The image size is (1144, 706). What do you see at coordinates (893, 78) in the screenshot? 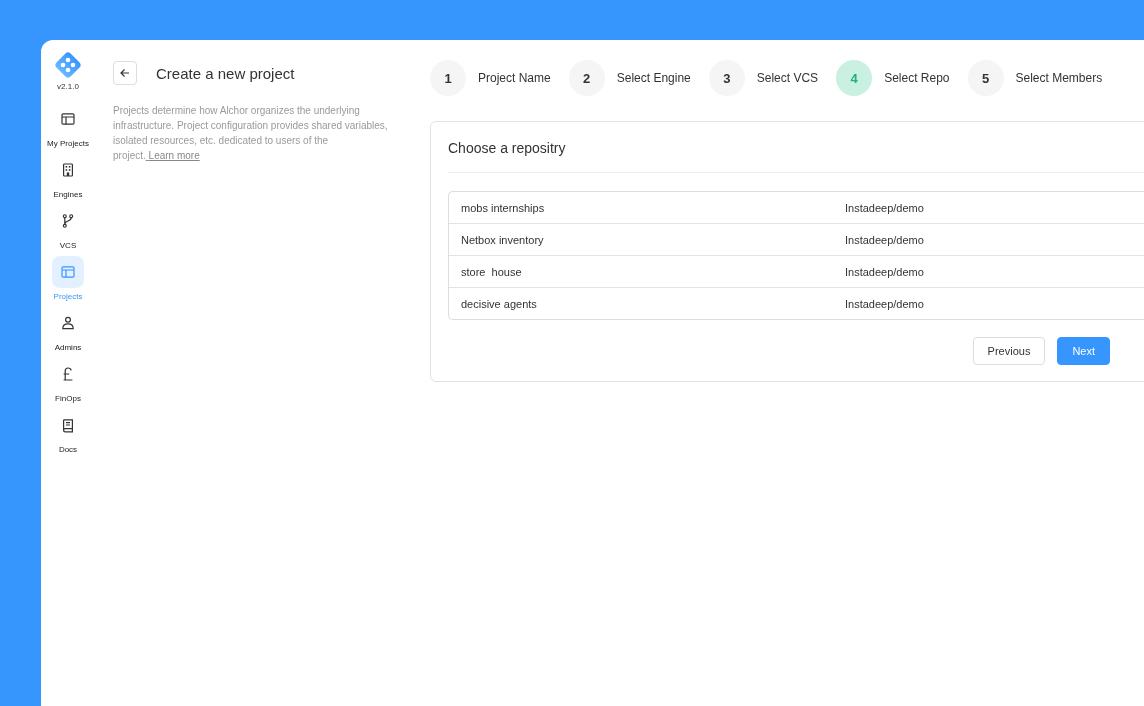
I see `wizard-step: 4 Select Repo` at bounding box center [893, 78].